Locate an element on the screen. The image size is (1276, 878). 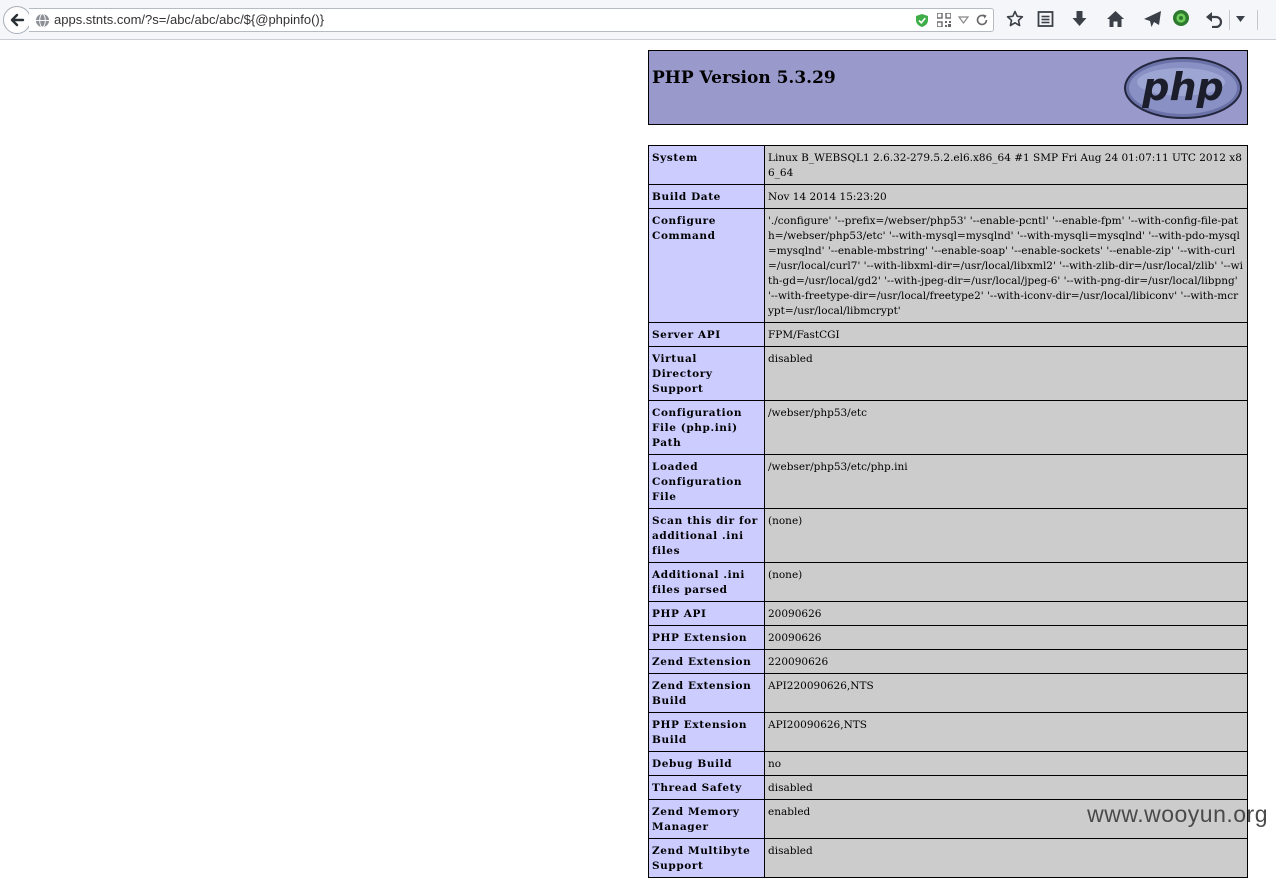
back-arrow-icon is located at coordinates (17, 20).